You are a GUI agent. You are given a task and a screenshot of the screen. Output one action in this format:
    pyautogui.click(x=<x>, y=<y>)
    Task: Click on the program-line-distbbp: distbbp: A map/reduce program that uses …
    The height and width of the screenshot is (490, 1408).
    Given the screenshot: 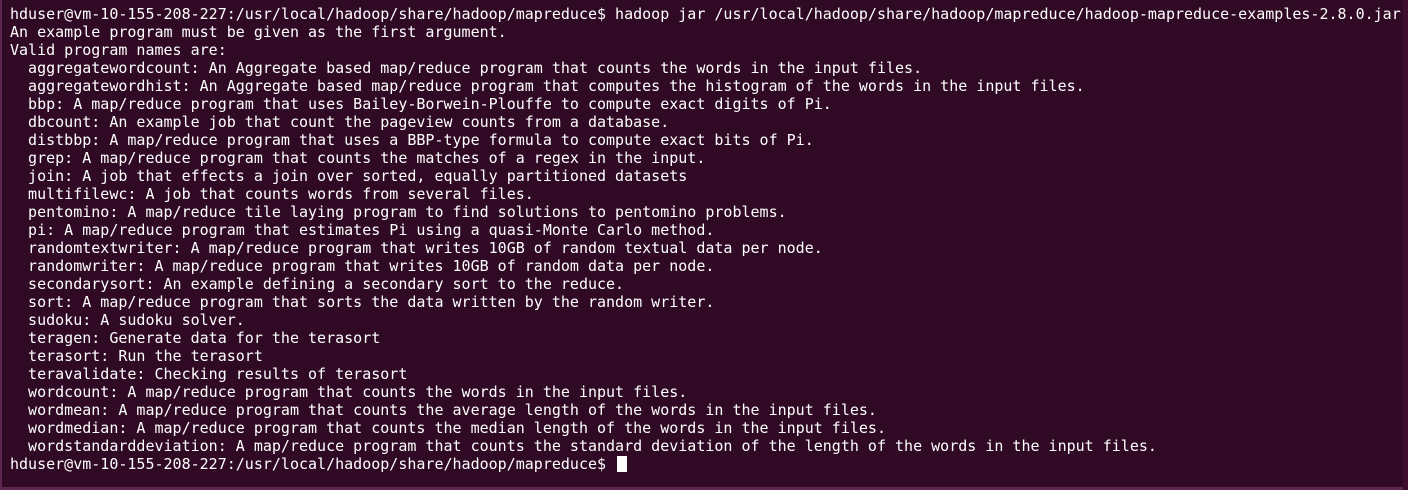 What is the action you would take?
    pyautogui.click(x=412, y=140)
    